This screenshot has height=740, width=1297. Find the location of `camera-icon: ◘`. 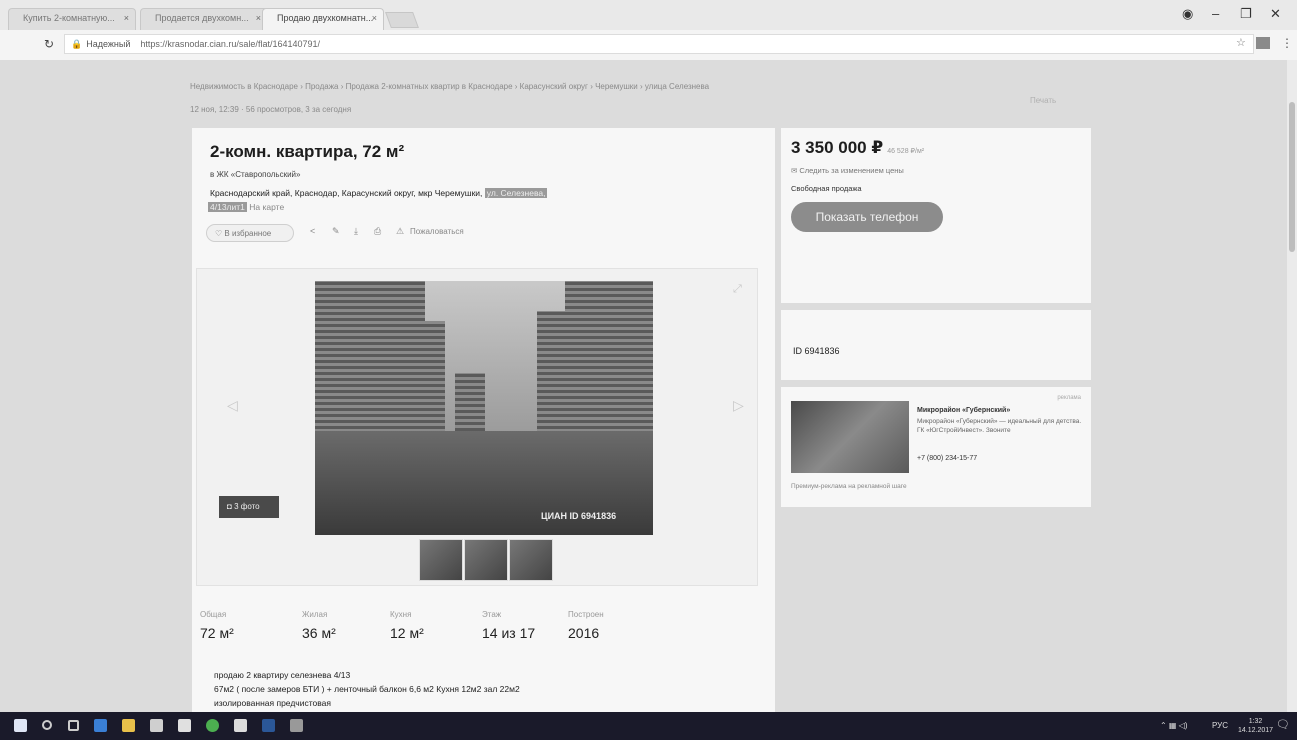

camera-icon: ◘ is located at coordinates (231, 506).